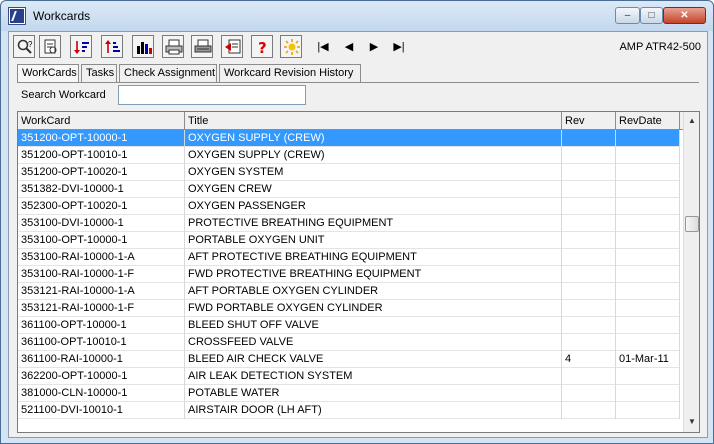 This screenshot has height=444, width=714. I want to click on export-button, so click(232, 46).